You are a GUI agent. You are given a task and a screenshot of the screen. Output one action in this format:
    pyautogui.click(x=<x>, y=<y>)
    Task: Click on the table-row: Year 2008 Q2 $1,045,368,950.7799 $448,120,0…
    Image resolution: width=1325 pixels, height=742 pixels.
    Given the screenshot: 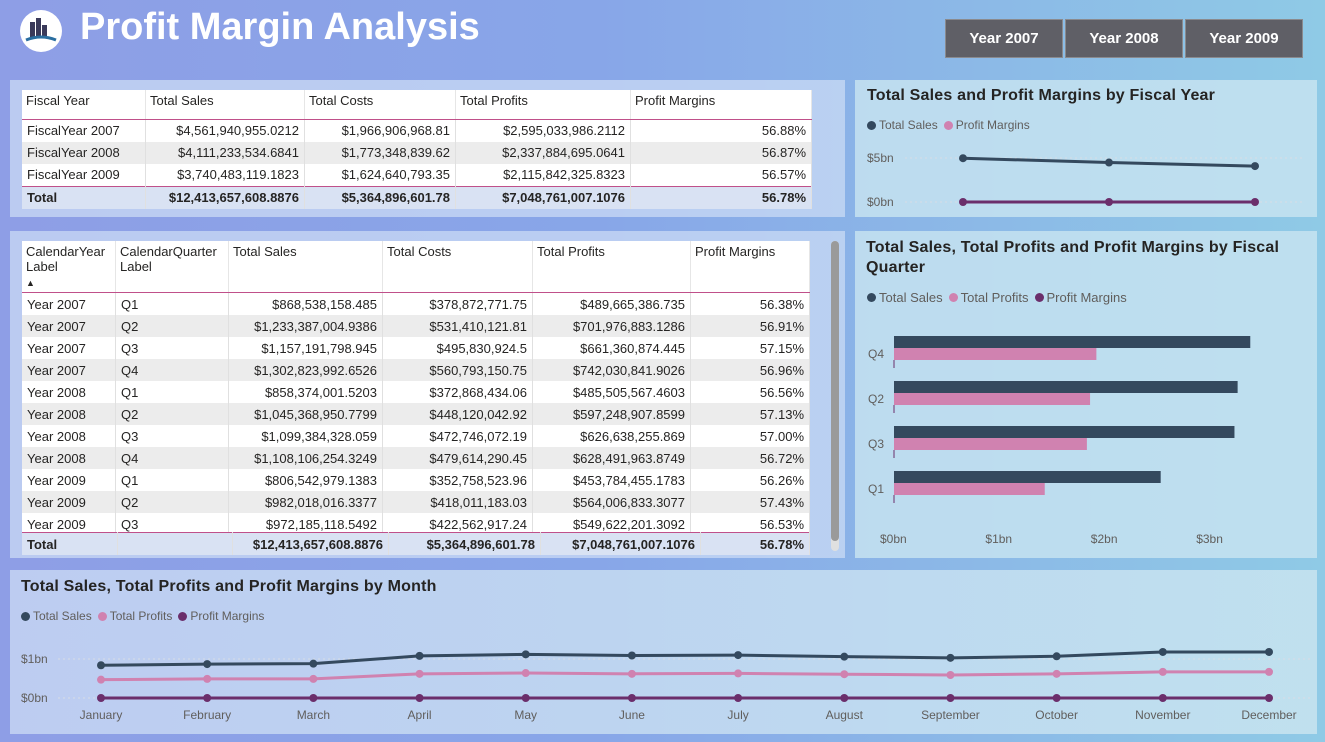 What is the action you would take?
    pyautogui.click(x=416, y=414)
    